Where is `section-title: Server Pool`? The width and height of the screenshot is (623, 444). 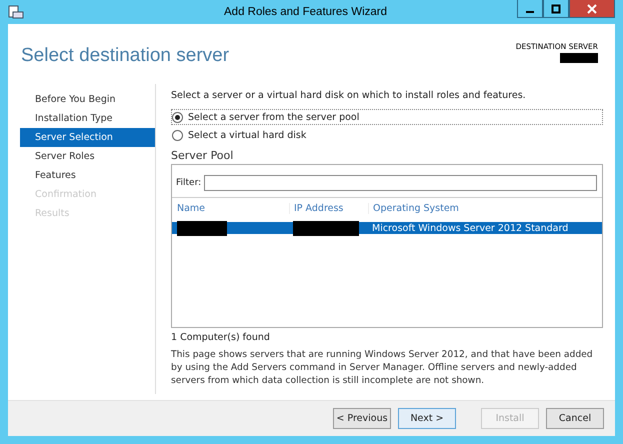
section-title: Server Pool is located at coordinates (202, 155).